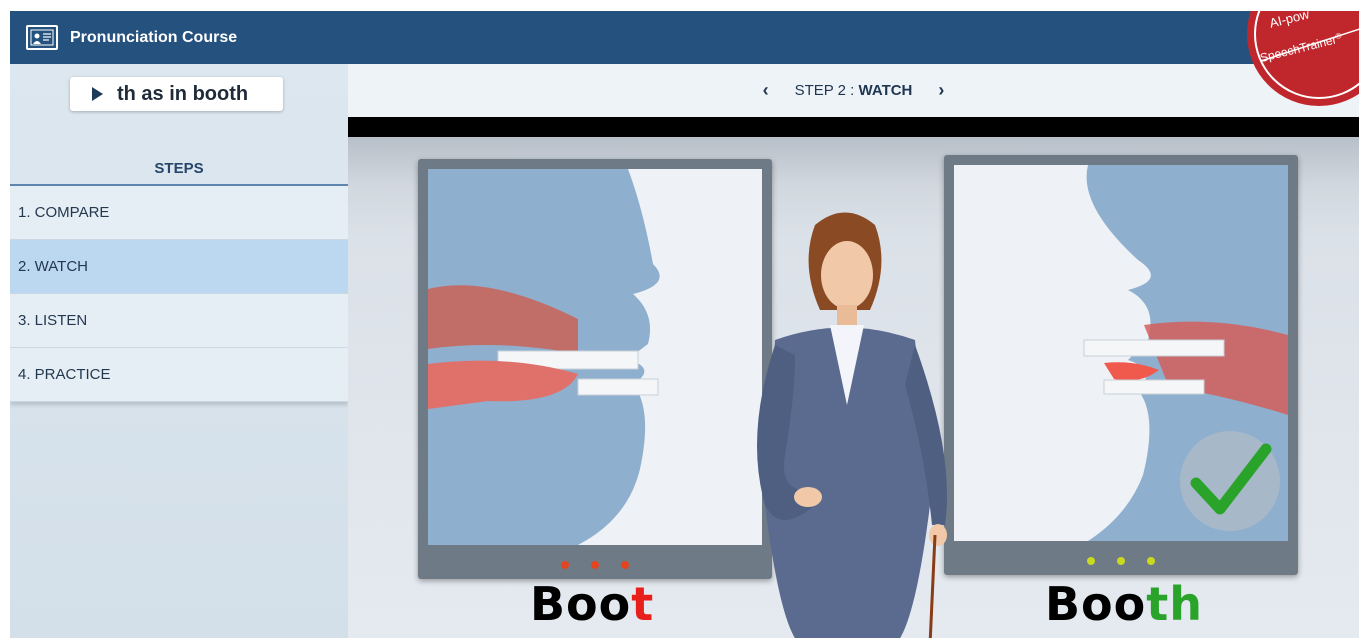  Describe the element at coordinates (183, 93) in the screenshot. I see `word-label: th as in booth` at that location.